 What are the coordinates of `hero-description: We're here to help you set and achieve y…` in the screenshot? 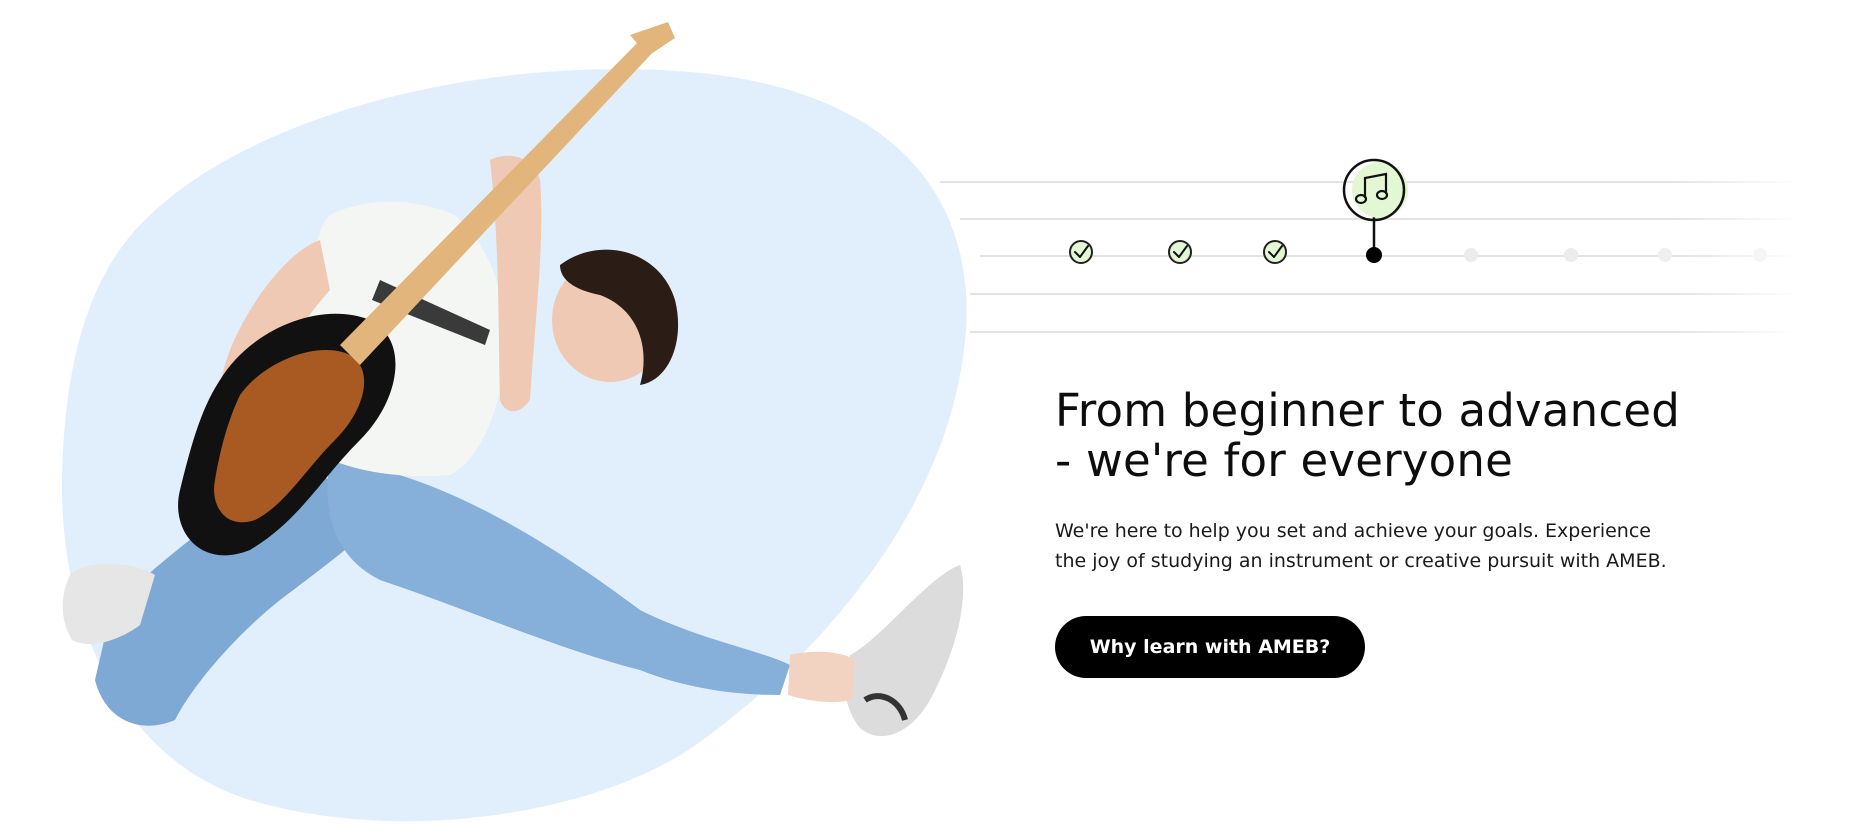 It's located at (1361, 546).